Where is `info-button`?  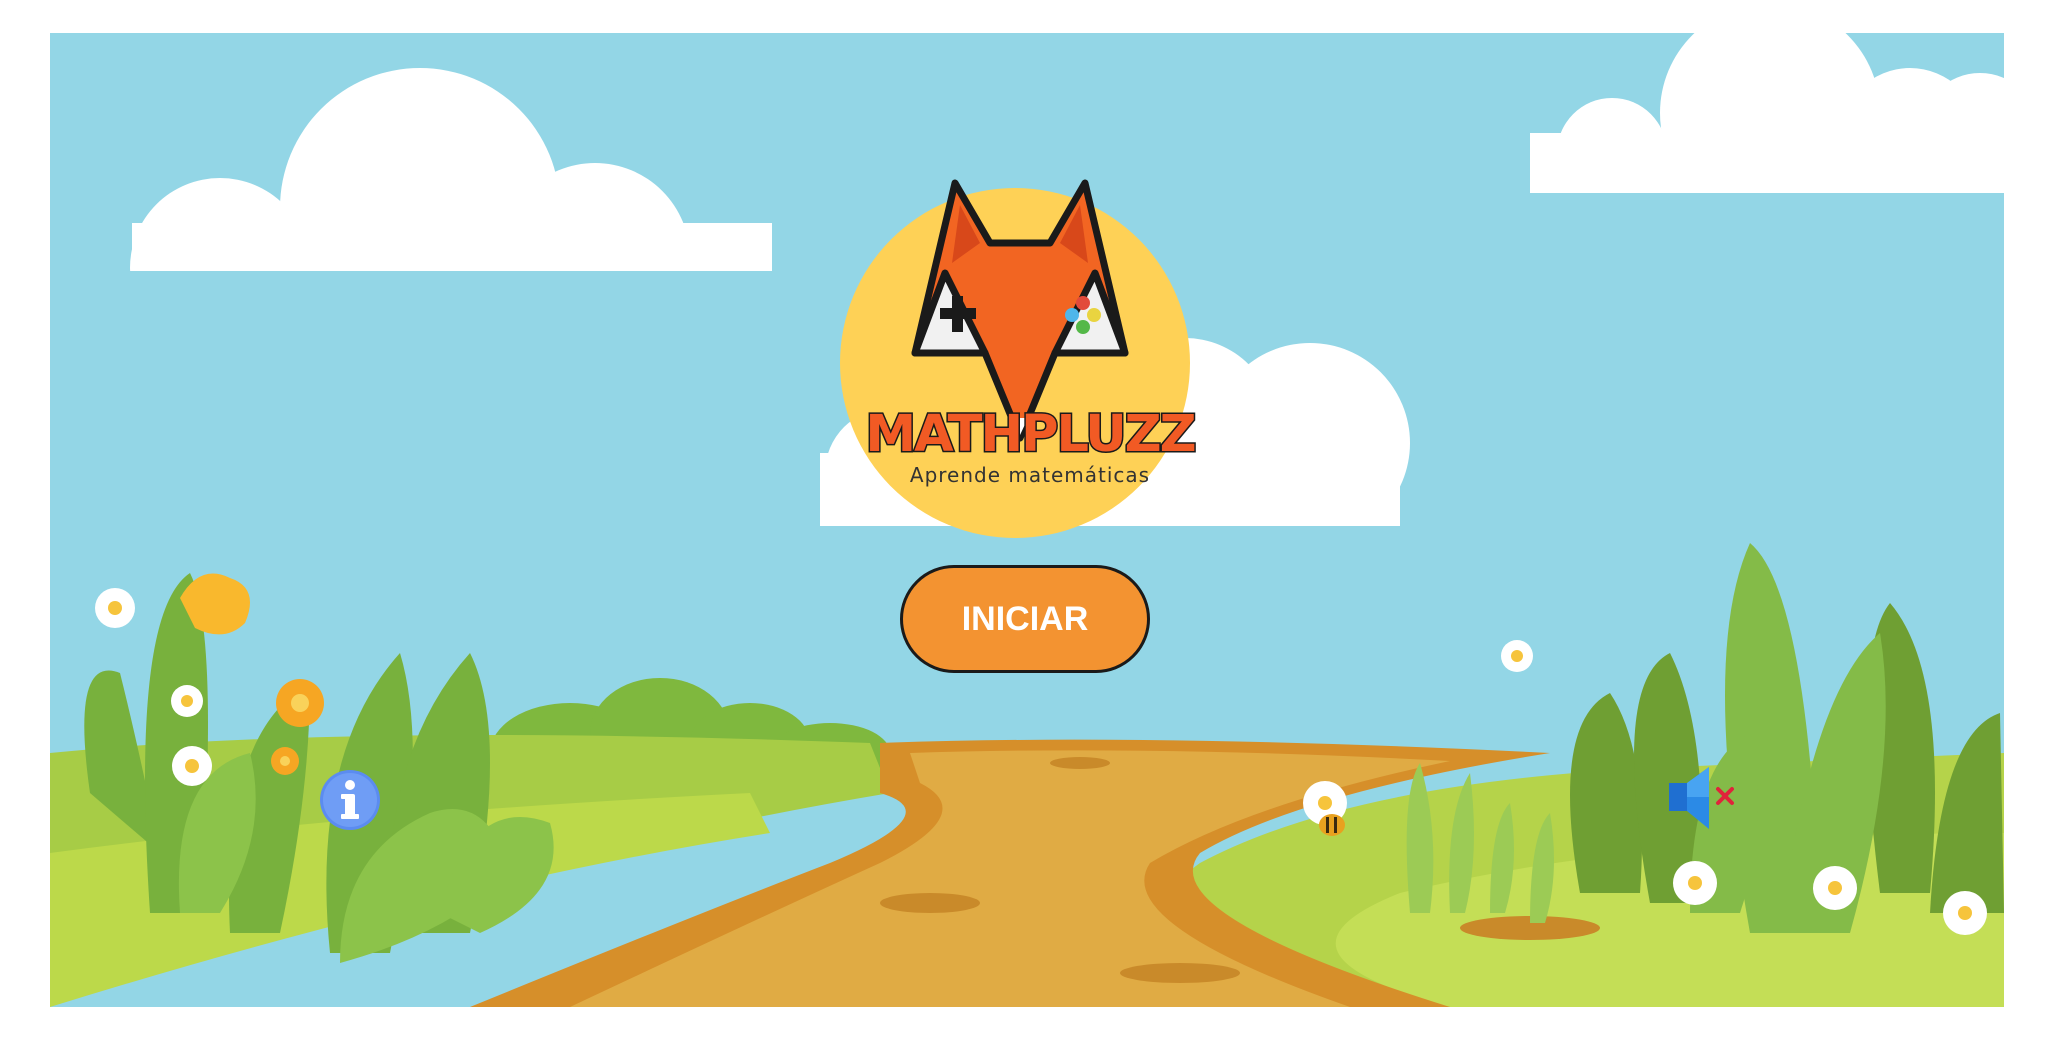
info-button is located at coordinates (350, 800).